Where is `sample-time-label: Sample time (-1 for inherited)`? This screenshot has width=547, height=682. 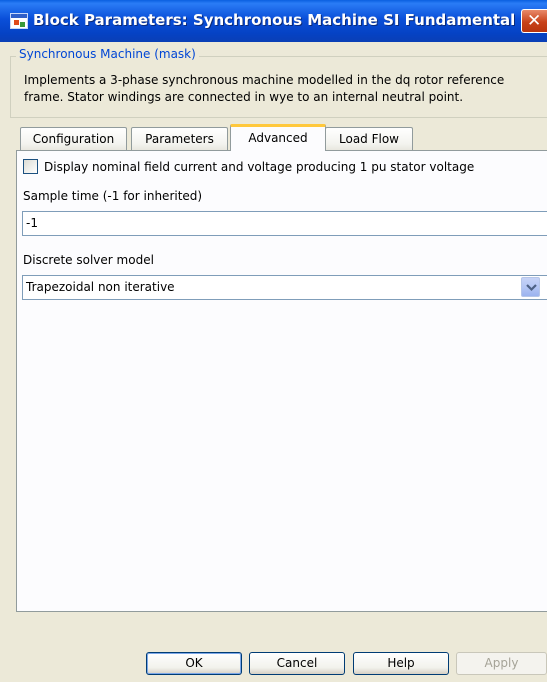 sample-time-label: Sample time (-1 for inherited) is located at coordinates (113, 196).